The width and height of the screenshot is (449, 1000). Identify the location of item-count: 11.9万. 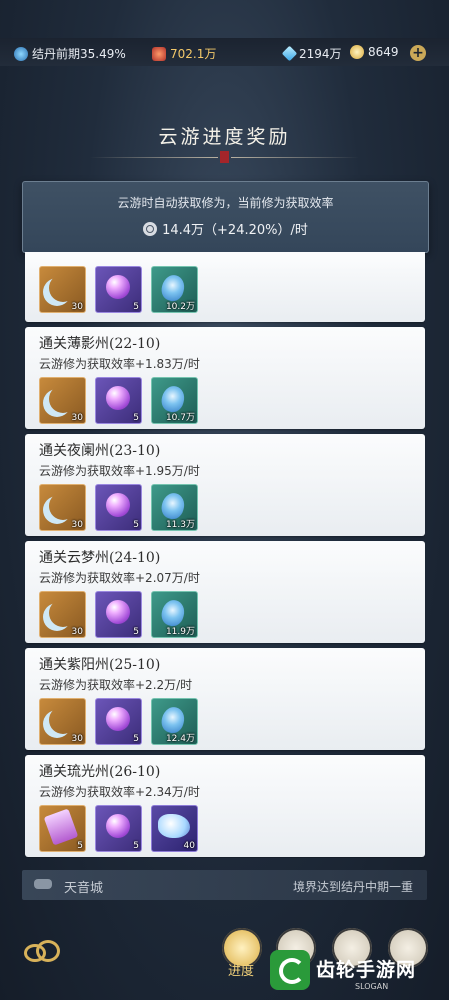
(180, 632).